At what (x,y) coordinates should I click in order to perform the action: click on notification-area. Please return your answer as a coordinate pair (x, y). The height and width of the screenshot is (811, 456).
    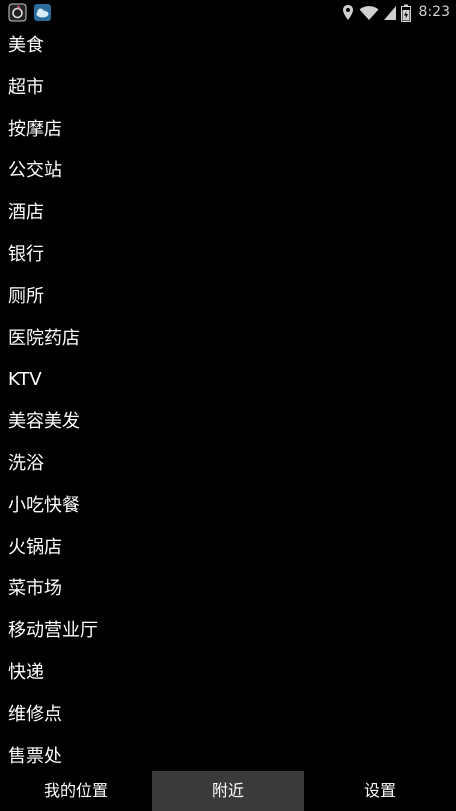
    Looking at the image, I should click on (30, 12).